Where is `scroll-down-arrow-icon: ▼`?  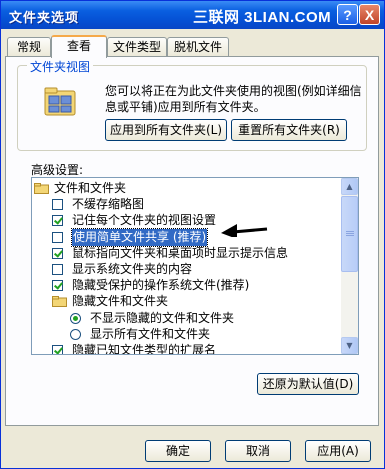 scroll-down-arrow-icon: ▼ is located at coordinates (349, 345).